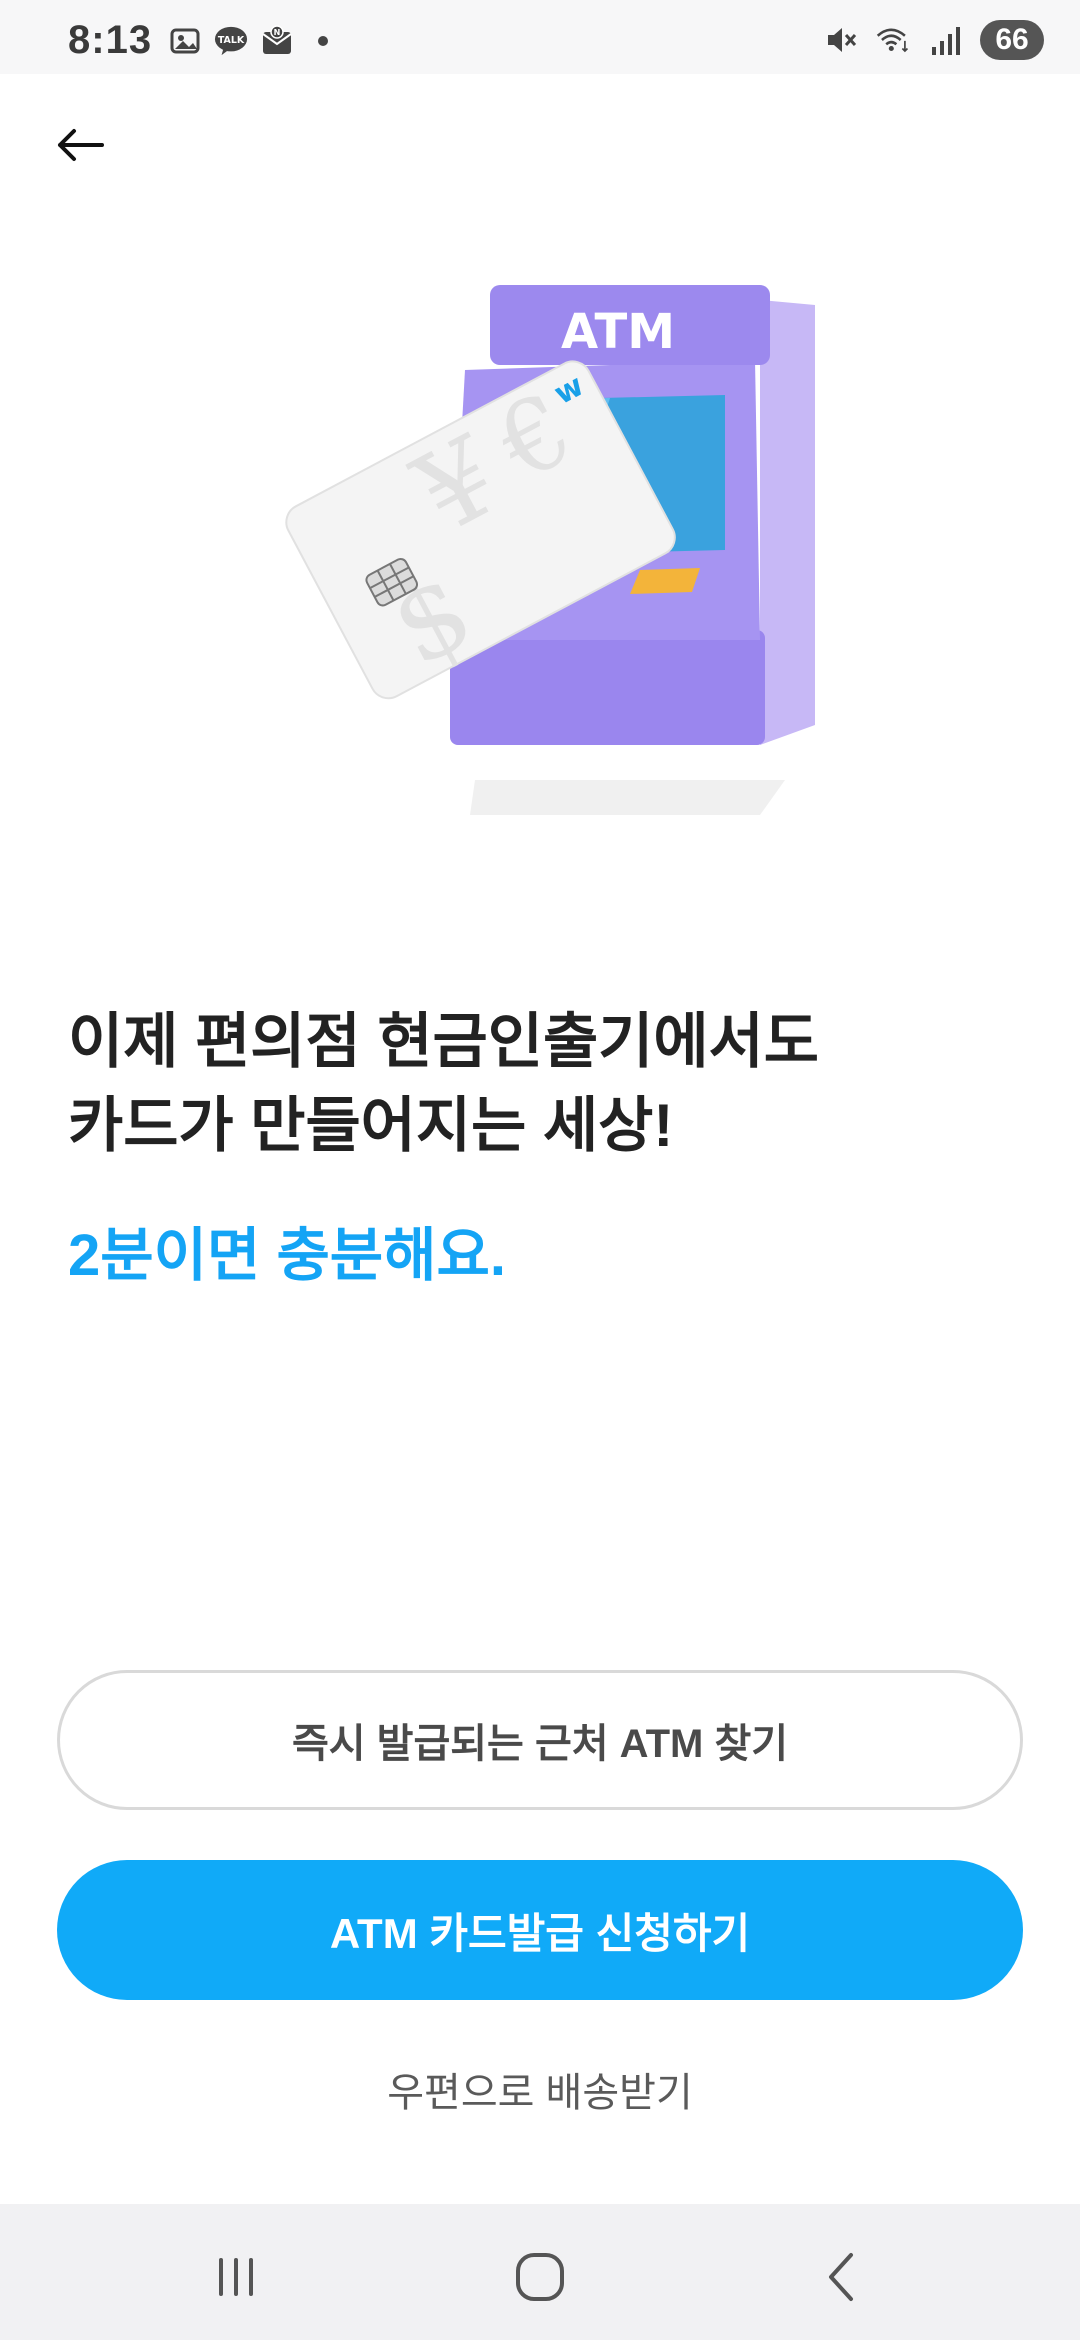  Describe the element at coordinates (530, 550) in the screenshot. I see `atm-card-illustration: ATM ¥ € $ w` at that location.